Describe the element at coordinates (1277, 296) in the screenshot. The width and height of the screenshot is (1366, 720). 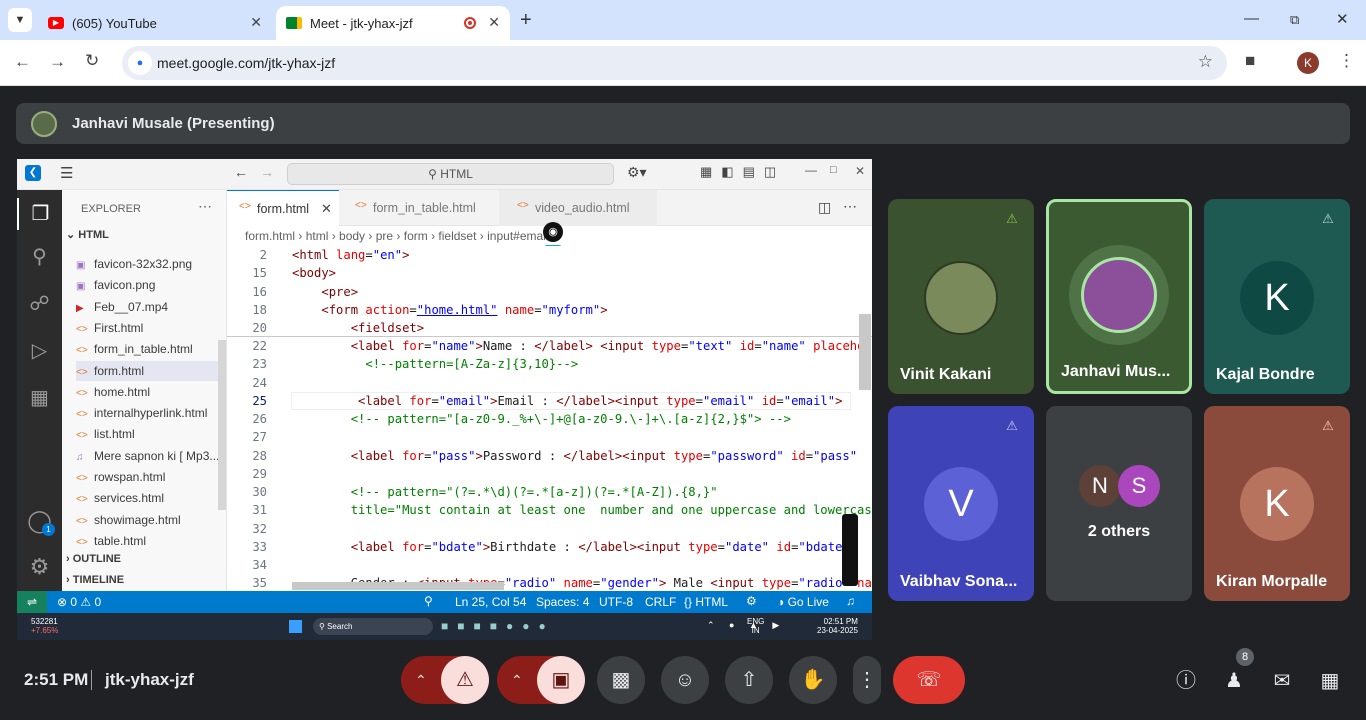
I see `participant-tile: K ⚠ Kajal Bondre` at that location.